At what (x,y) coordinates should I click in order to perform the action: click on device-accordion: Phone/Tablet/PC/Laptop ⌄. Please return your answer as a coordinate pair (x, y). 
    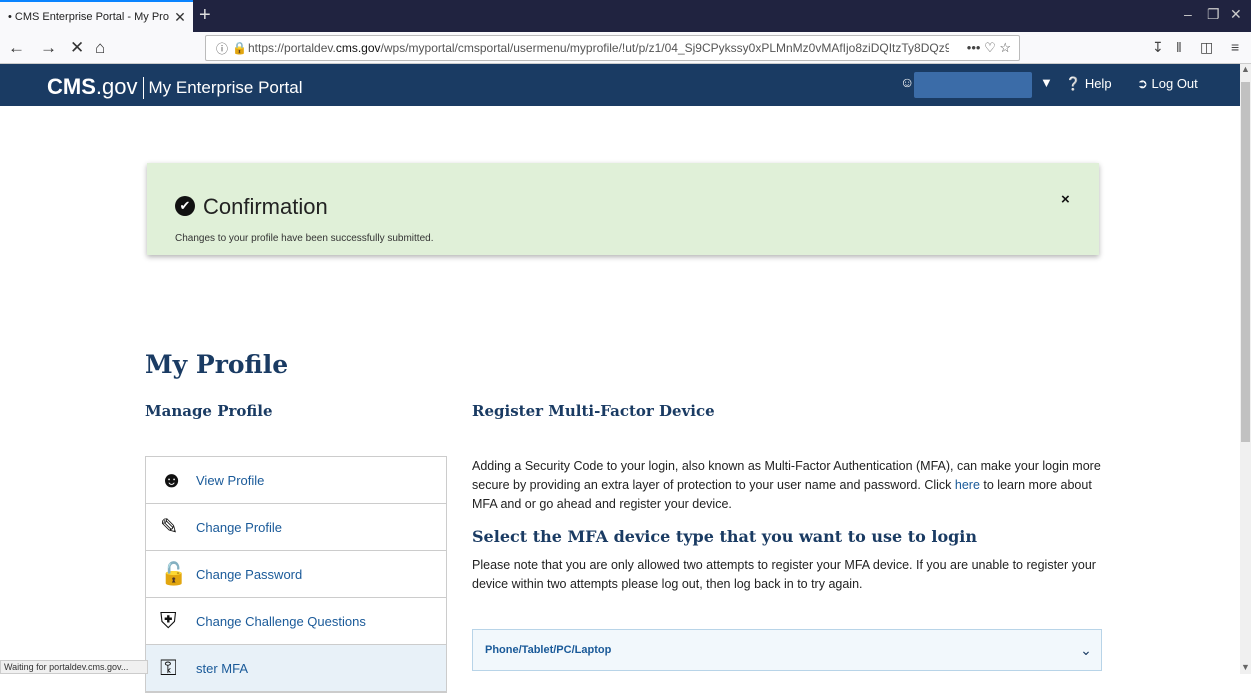
    Looking at the image, I should click on (787, 650).